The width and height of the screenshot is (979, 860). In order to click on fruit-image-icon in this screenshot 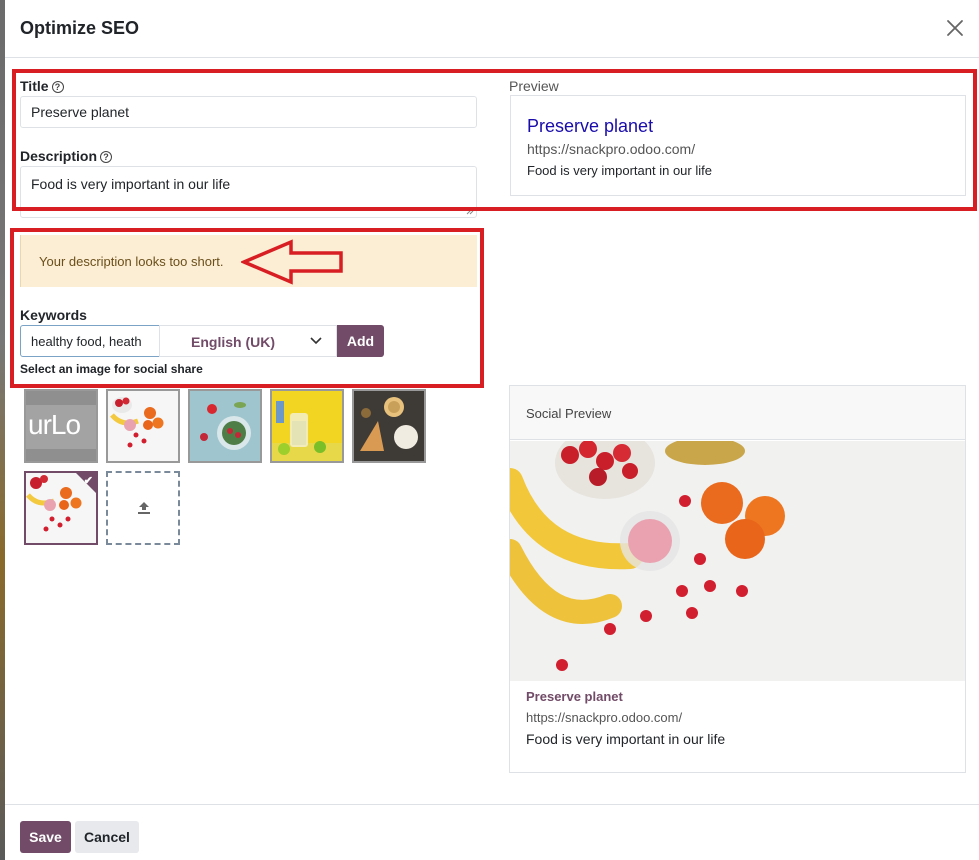, I will do `click(137, 422)`.